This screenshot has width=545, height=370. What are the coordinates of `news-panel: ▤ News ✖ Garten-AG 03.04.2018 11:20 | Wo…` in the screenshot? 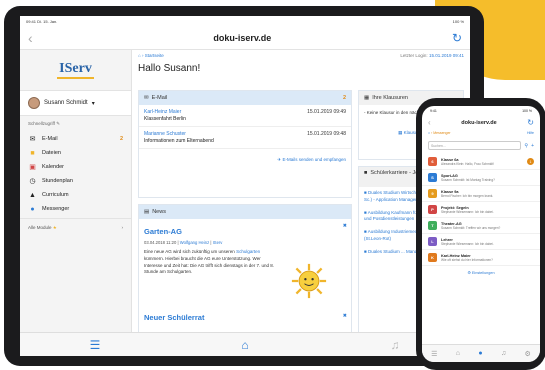 It's located at (245, 268).